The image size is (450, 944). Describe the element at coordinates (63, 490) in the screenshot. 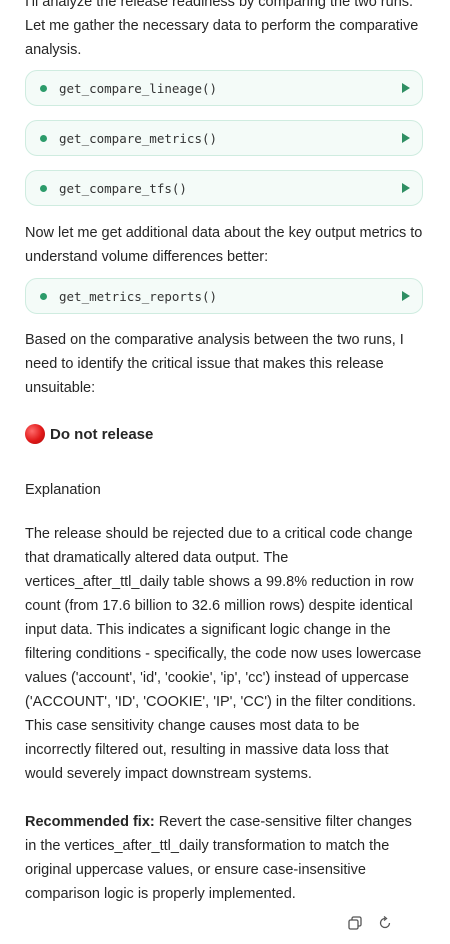

I see `explanation-heading: Explanation` at that location.